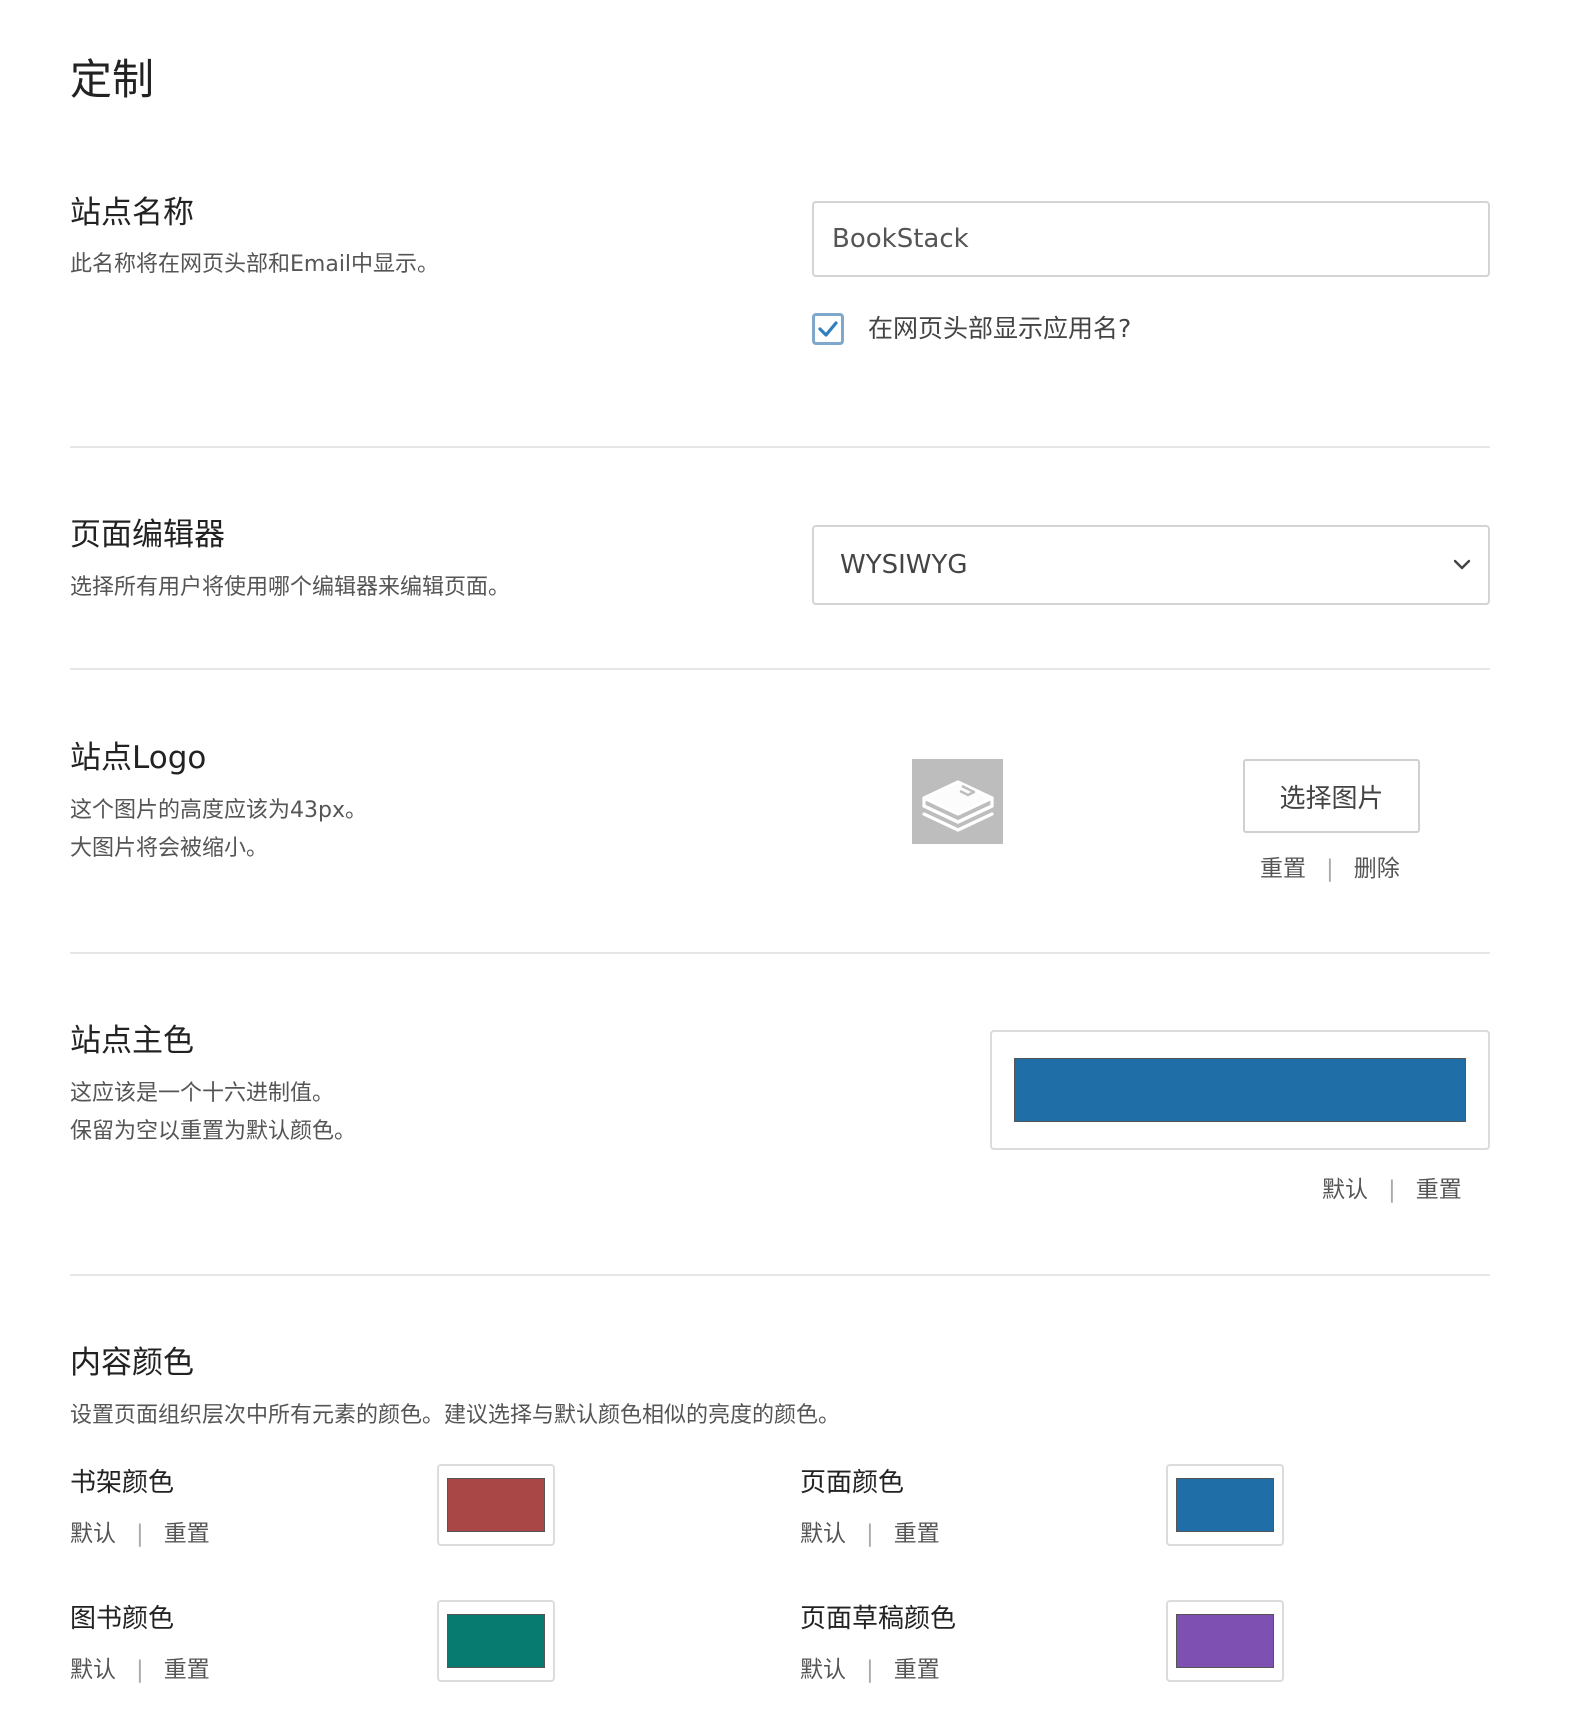 This screenshot has height=1727, width=1577. Describe the element at coordinates (1331, 796) in the screenshot. I see `choose-image-button: 选择图片` at that location.